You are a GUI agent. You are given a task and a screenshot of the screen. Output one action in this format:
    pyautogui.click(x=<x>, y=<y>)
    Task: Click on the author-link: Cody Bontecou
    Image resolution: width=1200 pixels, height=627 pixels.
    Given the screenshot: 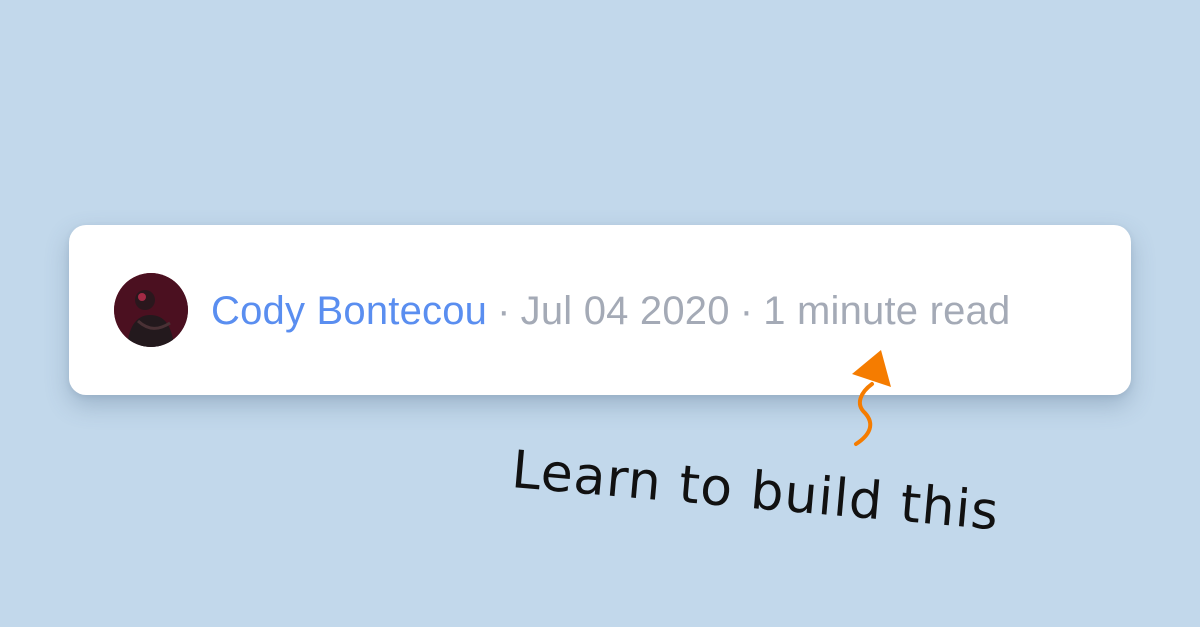 What is the action you would take?
    pyautogui.click(x=349, y=311)
    